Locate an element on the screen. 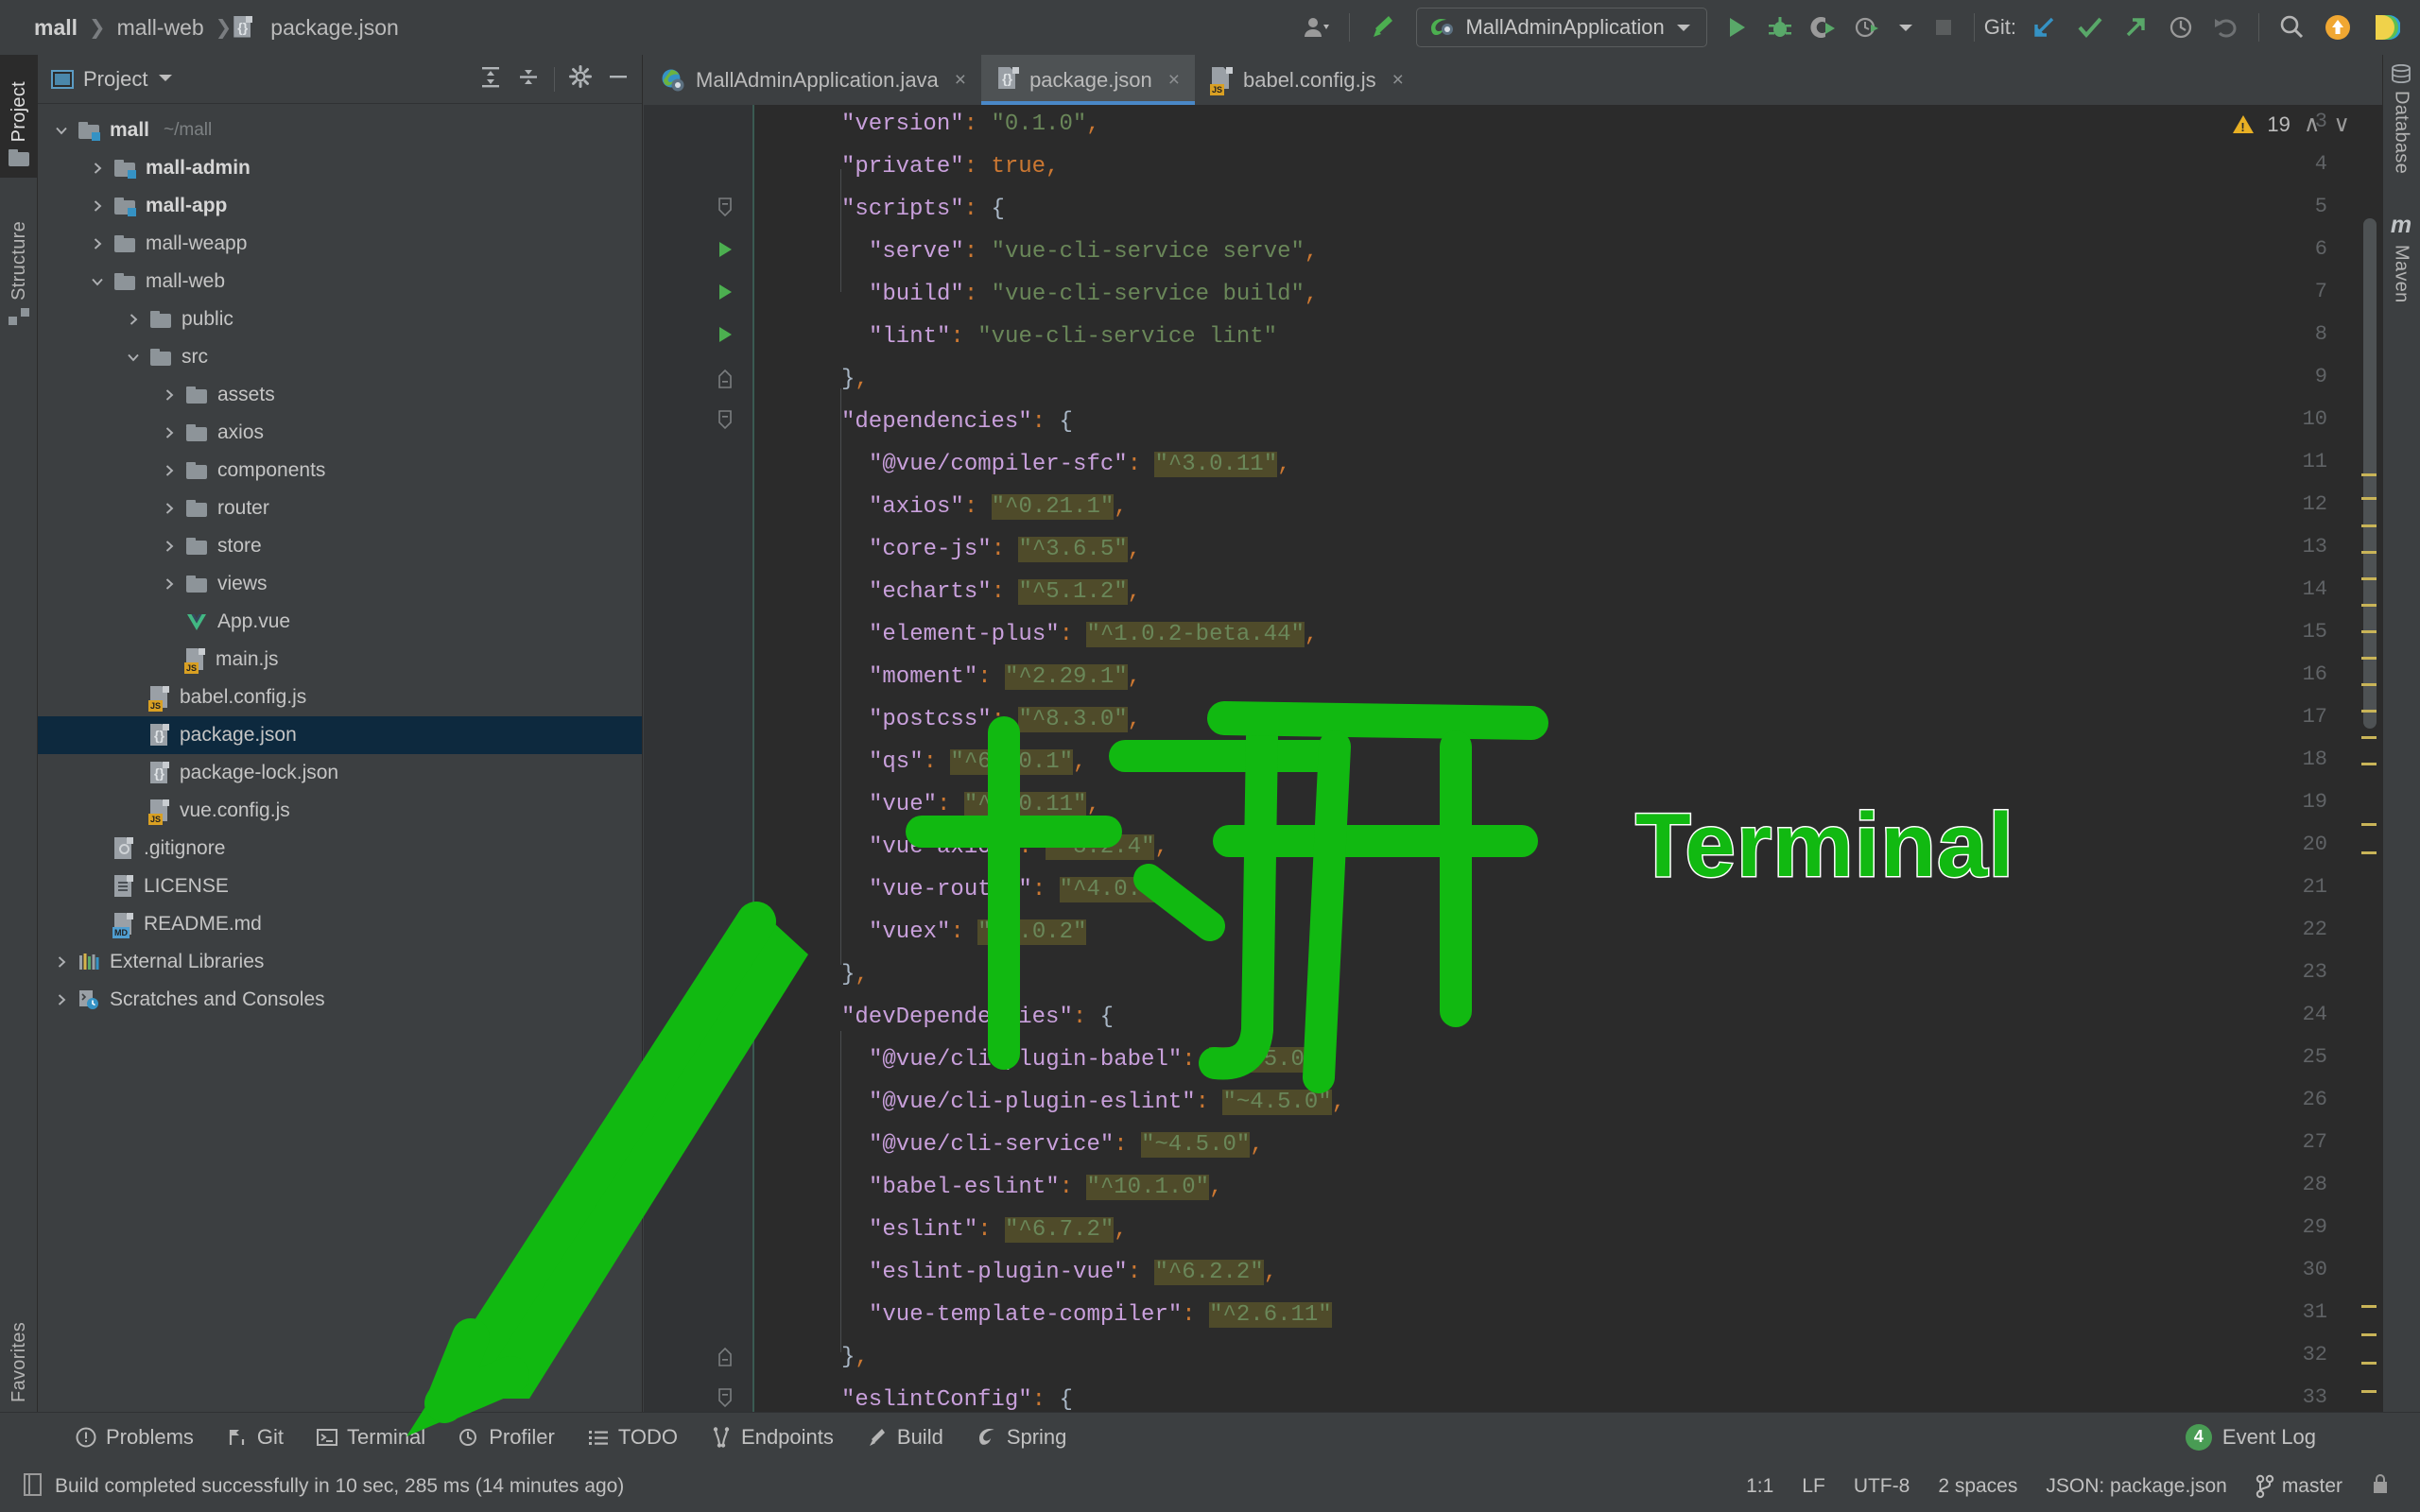 This screenshot has height=1512, width=2420. code-line: "@vue/cli-plugin-babel": "~4.5.0", is located at coordinates (1073, 1060).